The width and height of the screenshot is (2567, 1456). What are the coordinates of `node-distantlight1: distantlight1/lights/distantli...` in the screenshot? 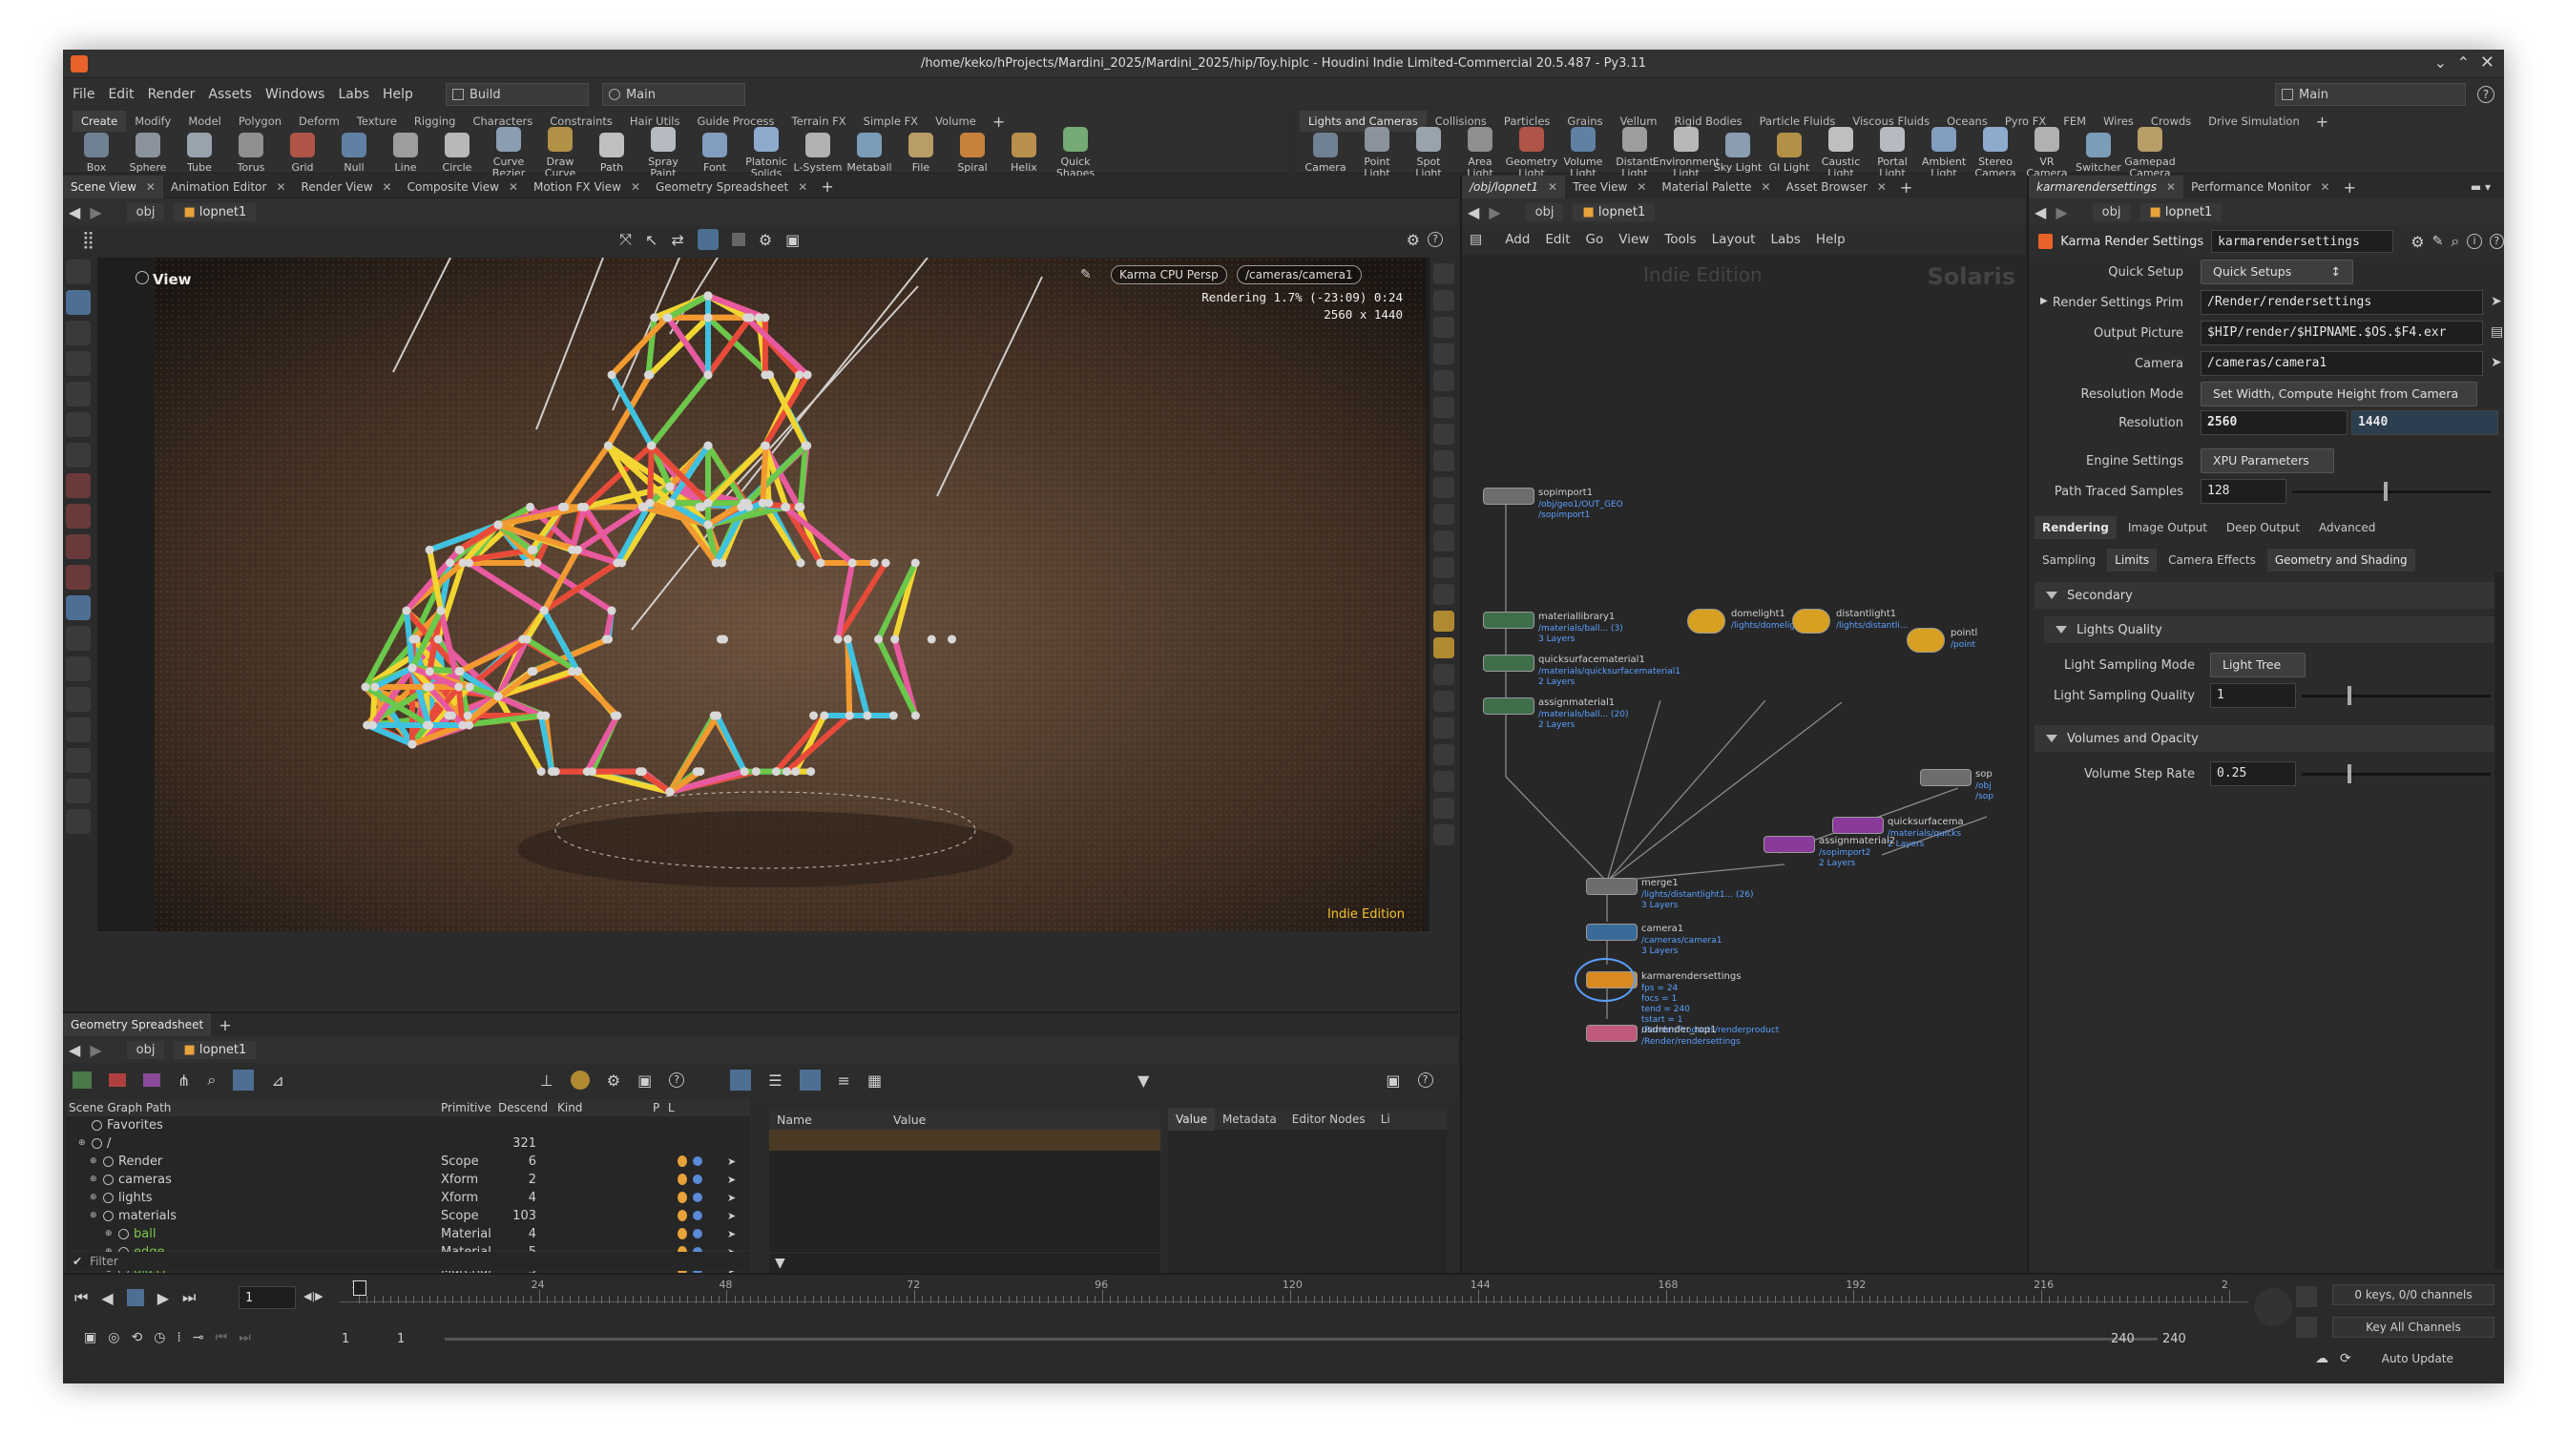 It's located at (1850, 622).